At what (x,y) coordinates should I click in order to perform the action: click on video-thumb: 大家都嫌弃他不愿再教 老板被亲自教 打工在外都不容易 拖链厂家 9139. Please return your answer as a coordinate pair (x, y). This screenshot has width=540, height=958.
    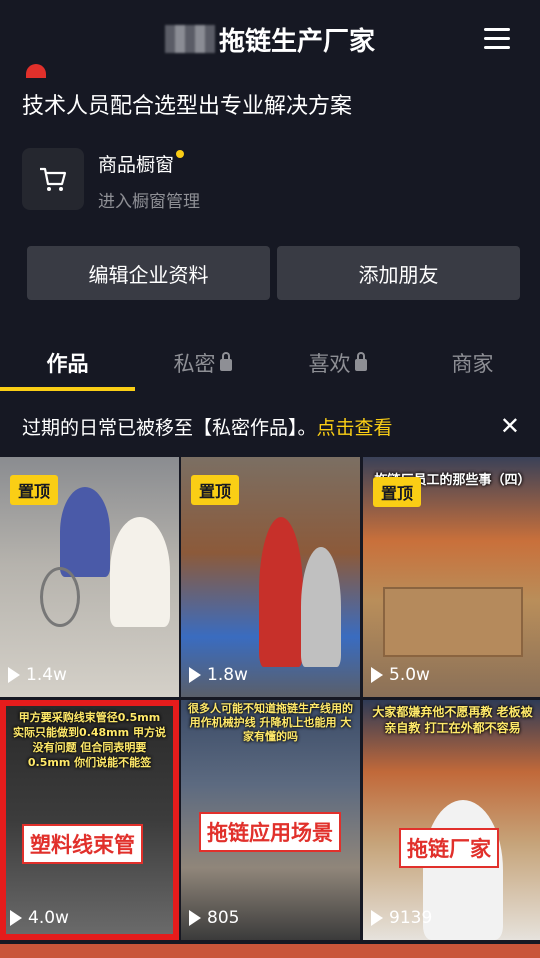
    Looking at the image, I should click on (451, 820).